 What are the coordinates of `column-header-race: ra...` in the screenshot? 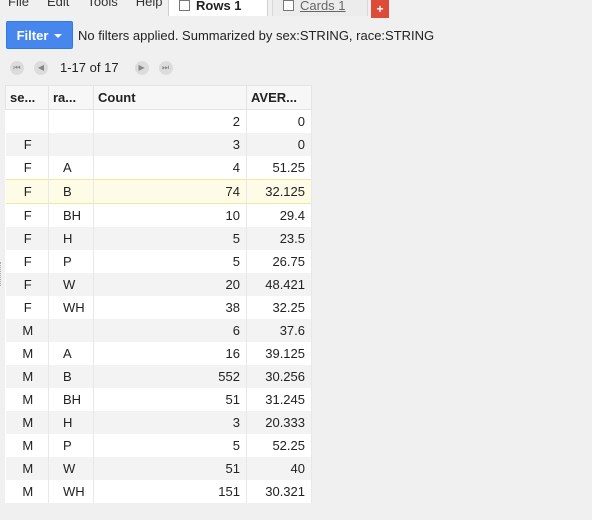 It's located at (71, 97).